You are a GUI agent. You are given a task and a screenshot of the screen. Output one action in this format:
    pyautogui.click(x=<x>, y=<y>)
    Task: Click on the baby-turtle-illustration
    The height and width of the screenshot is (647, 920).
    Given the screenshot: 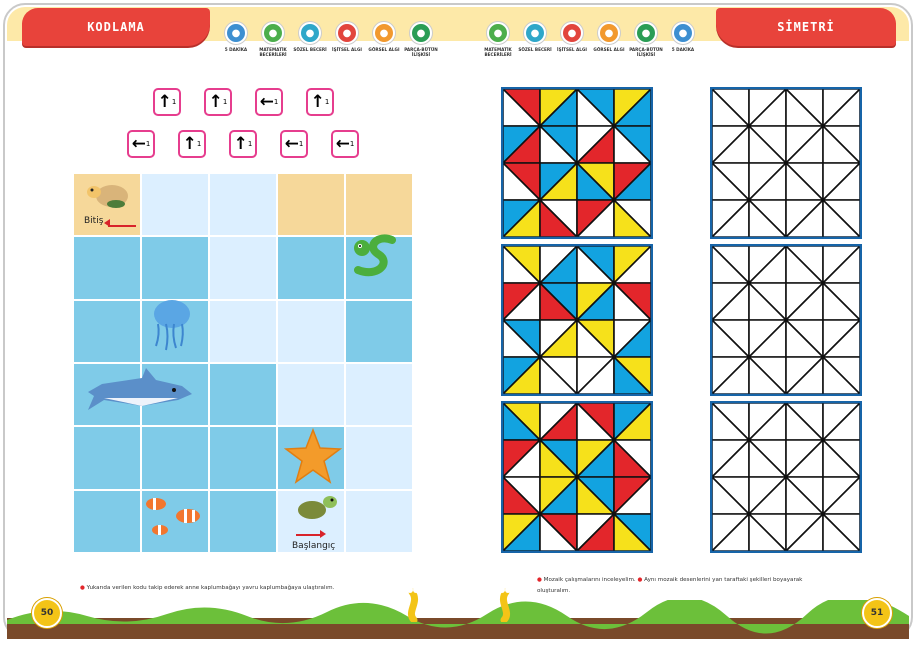 What is the action you would take?
    pyautogui.click(x=317, y=507)
    